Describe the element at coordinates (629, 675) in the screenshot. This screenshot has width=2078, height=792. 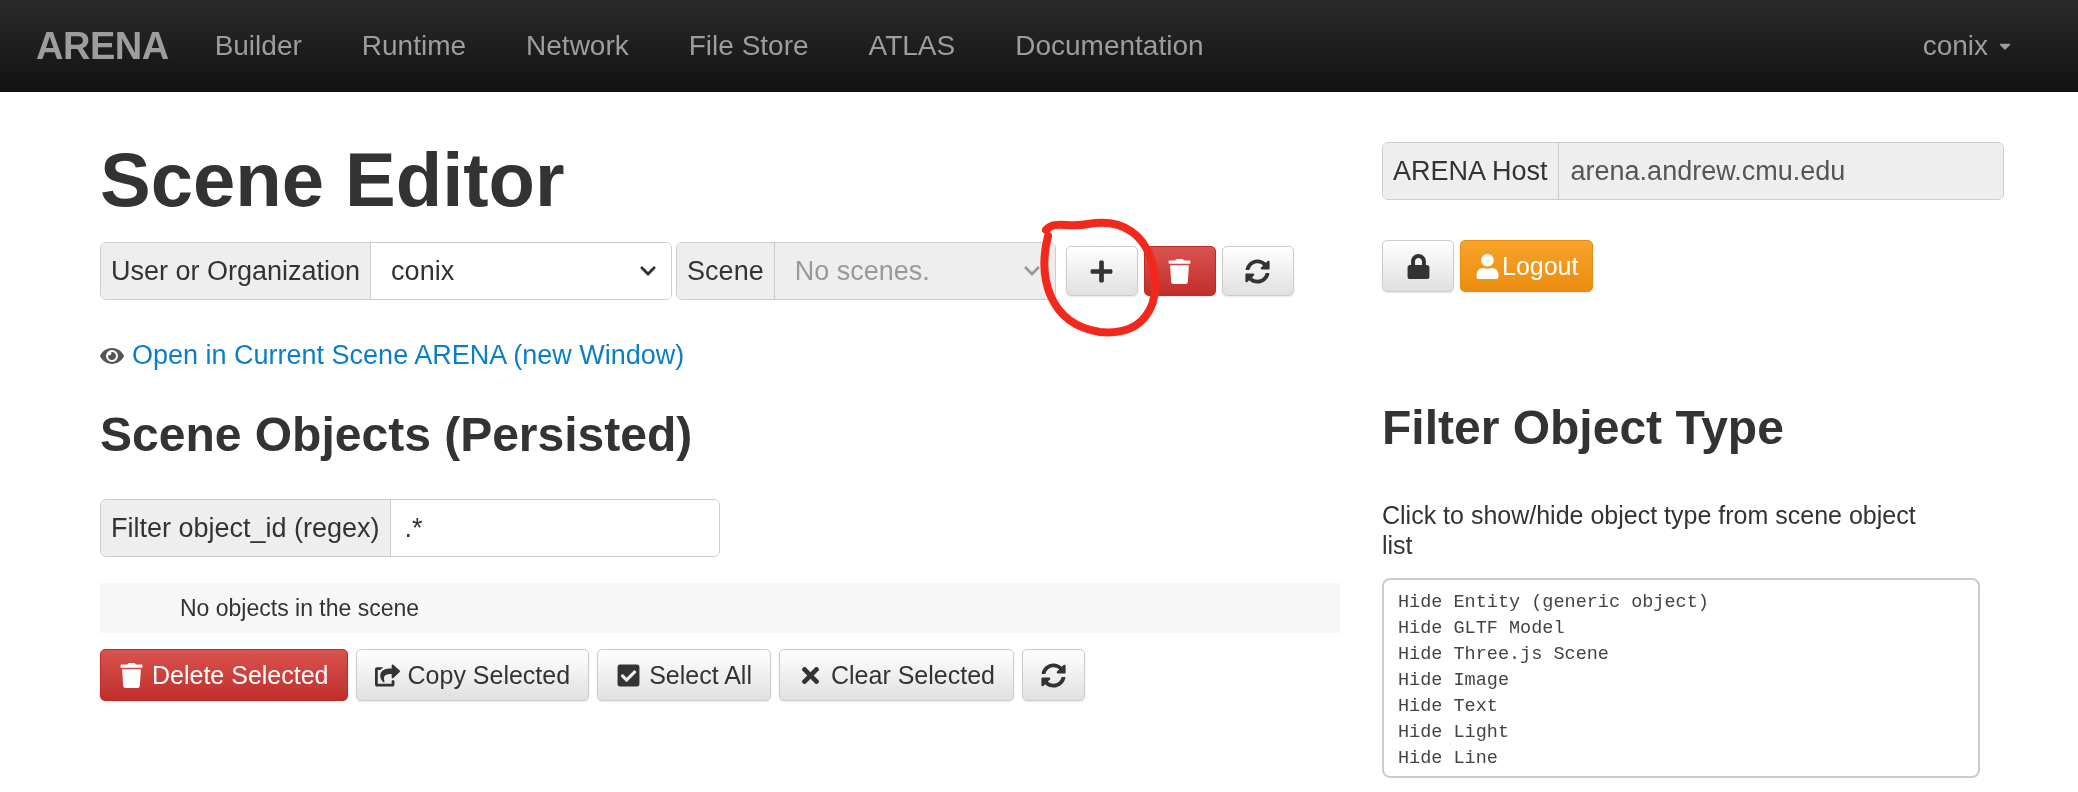
I see `checkbox-icon` at that location.